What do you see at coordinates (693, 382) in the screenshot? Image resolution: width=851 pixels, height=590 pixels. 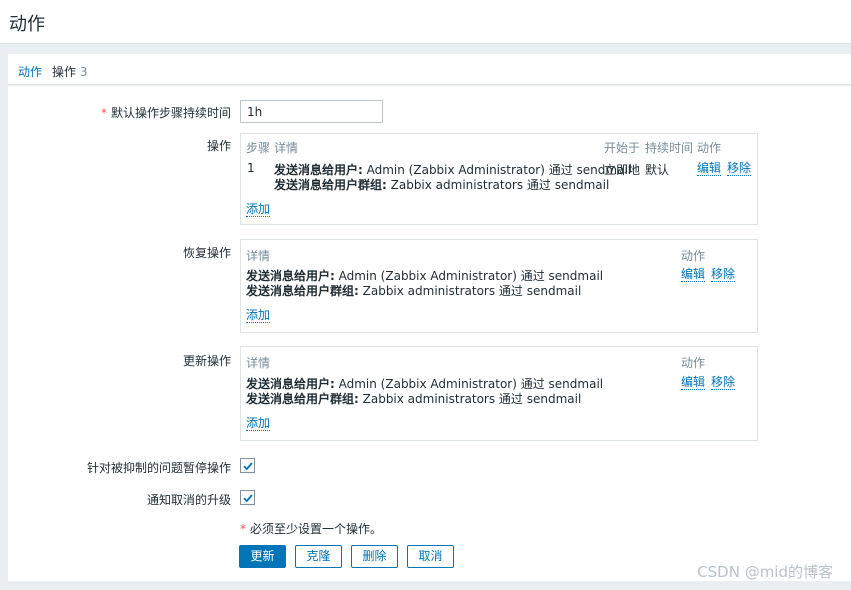 I see `update-edit-link: 编辑` at bounding box center [693, 382].